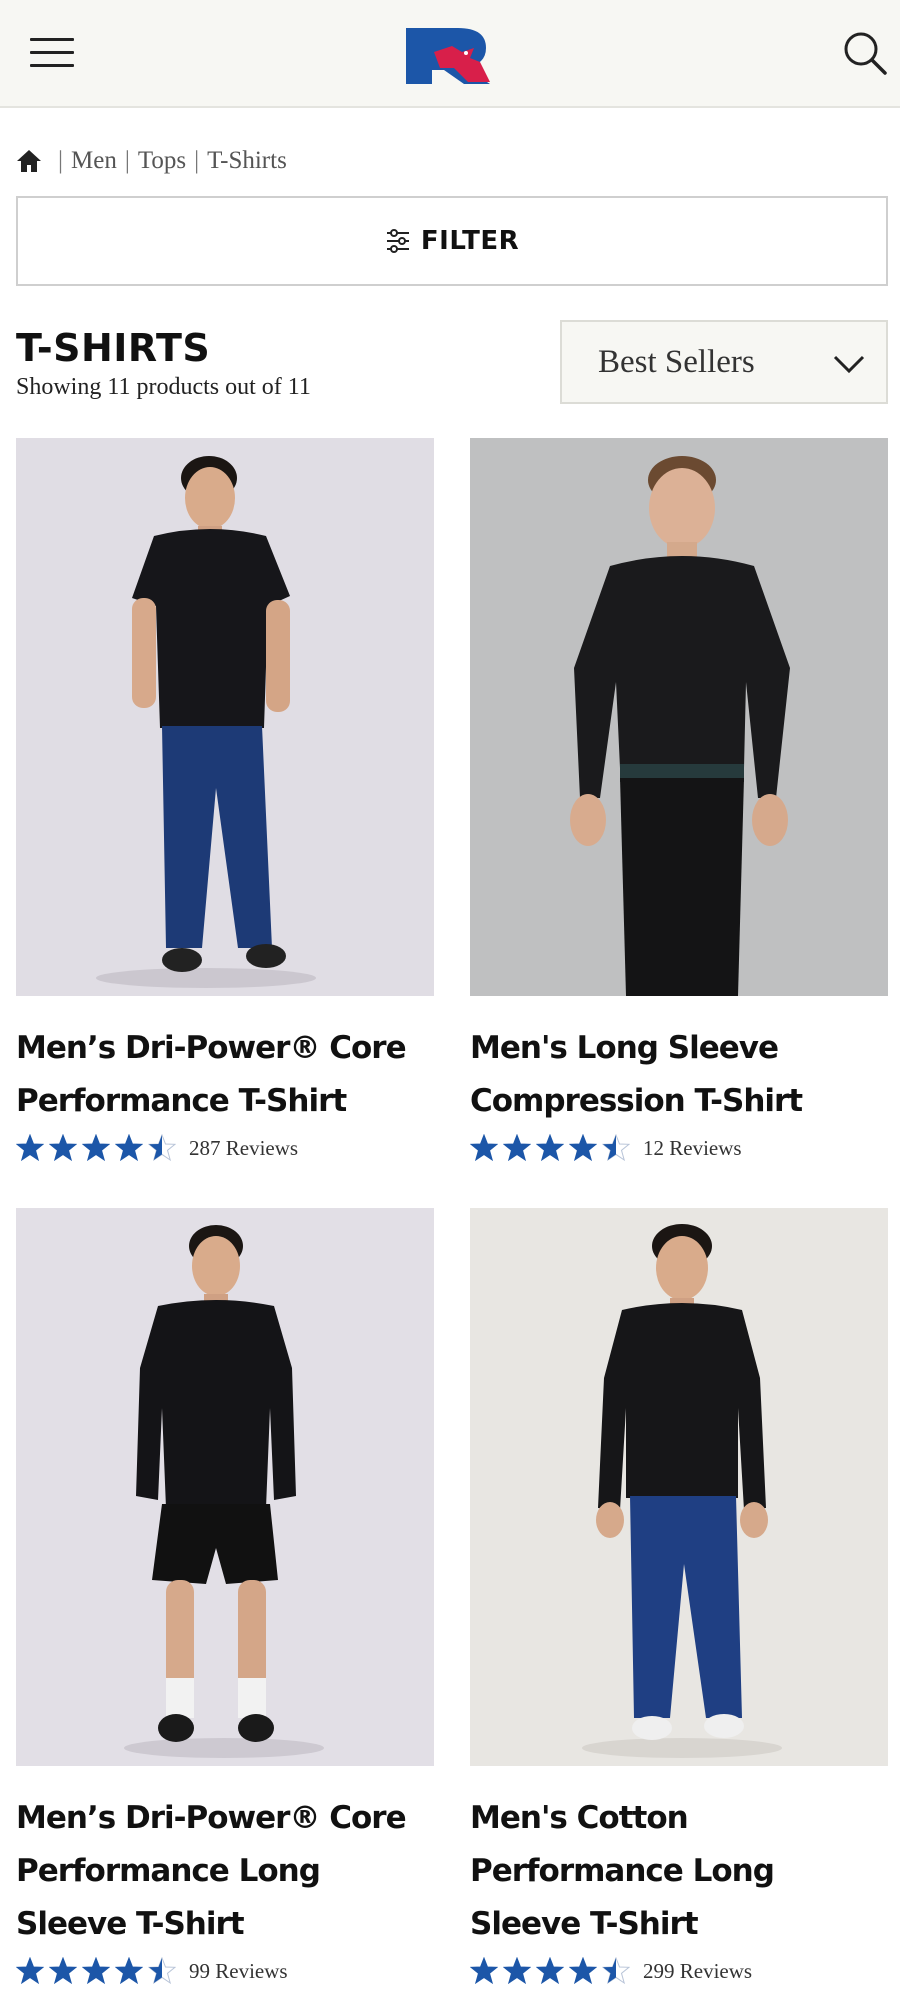 Image resolution: width=900 pixels, height=2000 pixels. Describe the element at coordinates (113, 348) in the screenshot. I see `page-title: T-SHIRTS` at that location.